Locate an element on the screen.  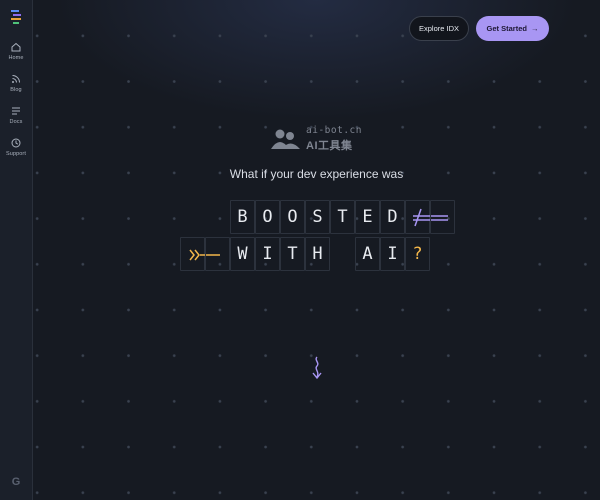
idx-logo-icon is located at coordinates (16, 18).